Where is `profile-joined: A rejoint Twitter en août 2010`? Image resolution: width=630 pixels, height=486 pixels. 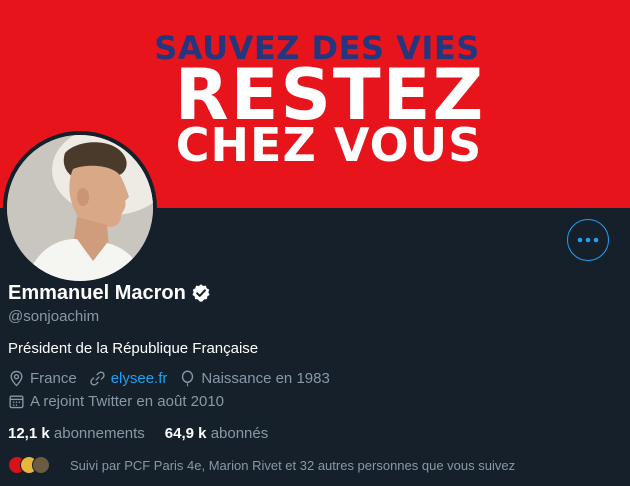 profile-joined: A rejoint Twitter en août 2010 is located at coordinates (116, 401).